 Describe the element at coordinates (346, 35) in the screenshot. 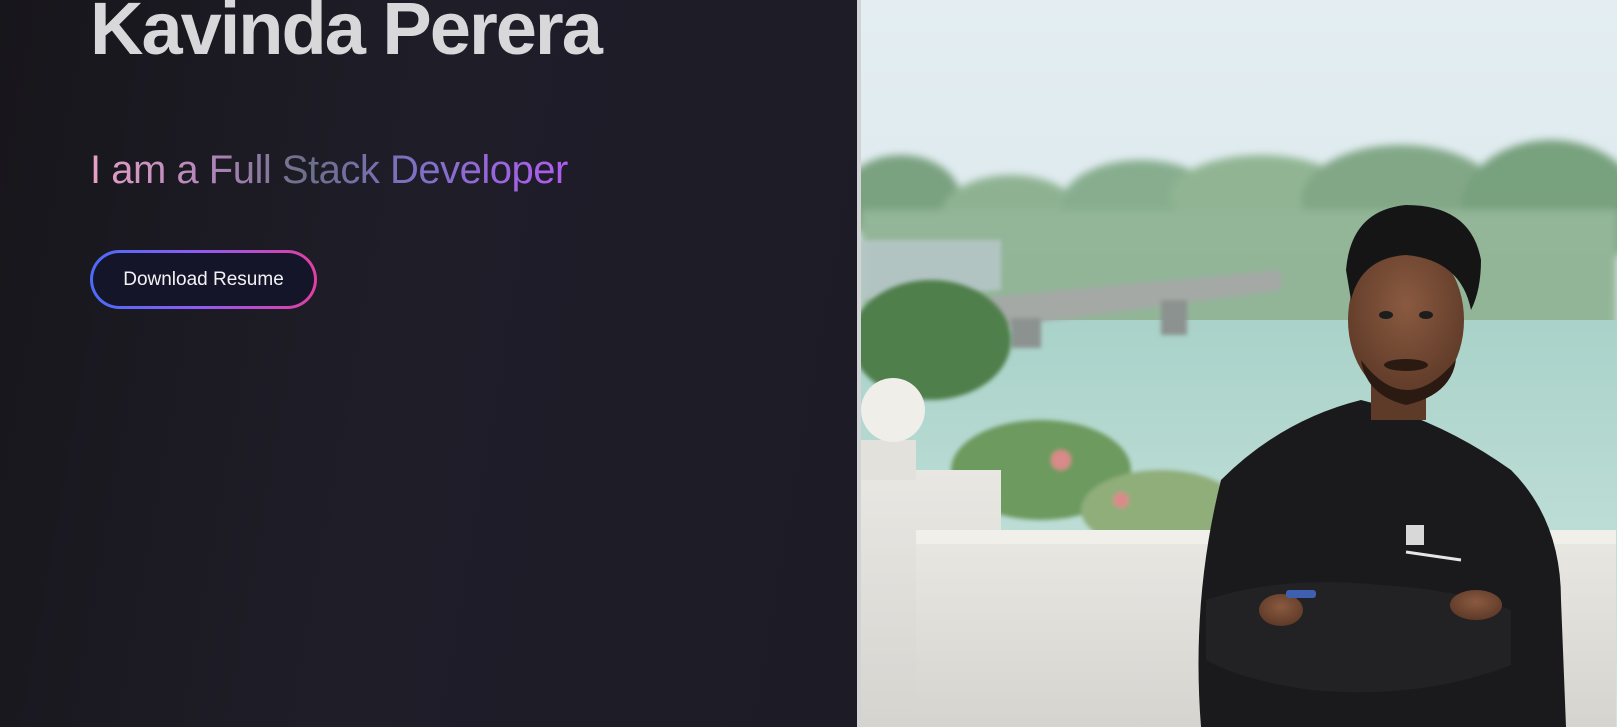

I see `hero-name: Kavinda Perera` at that location.